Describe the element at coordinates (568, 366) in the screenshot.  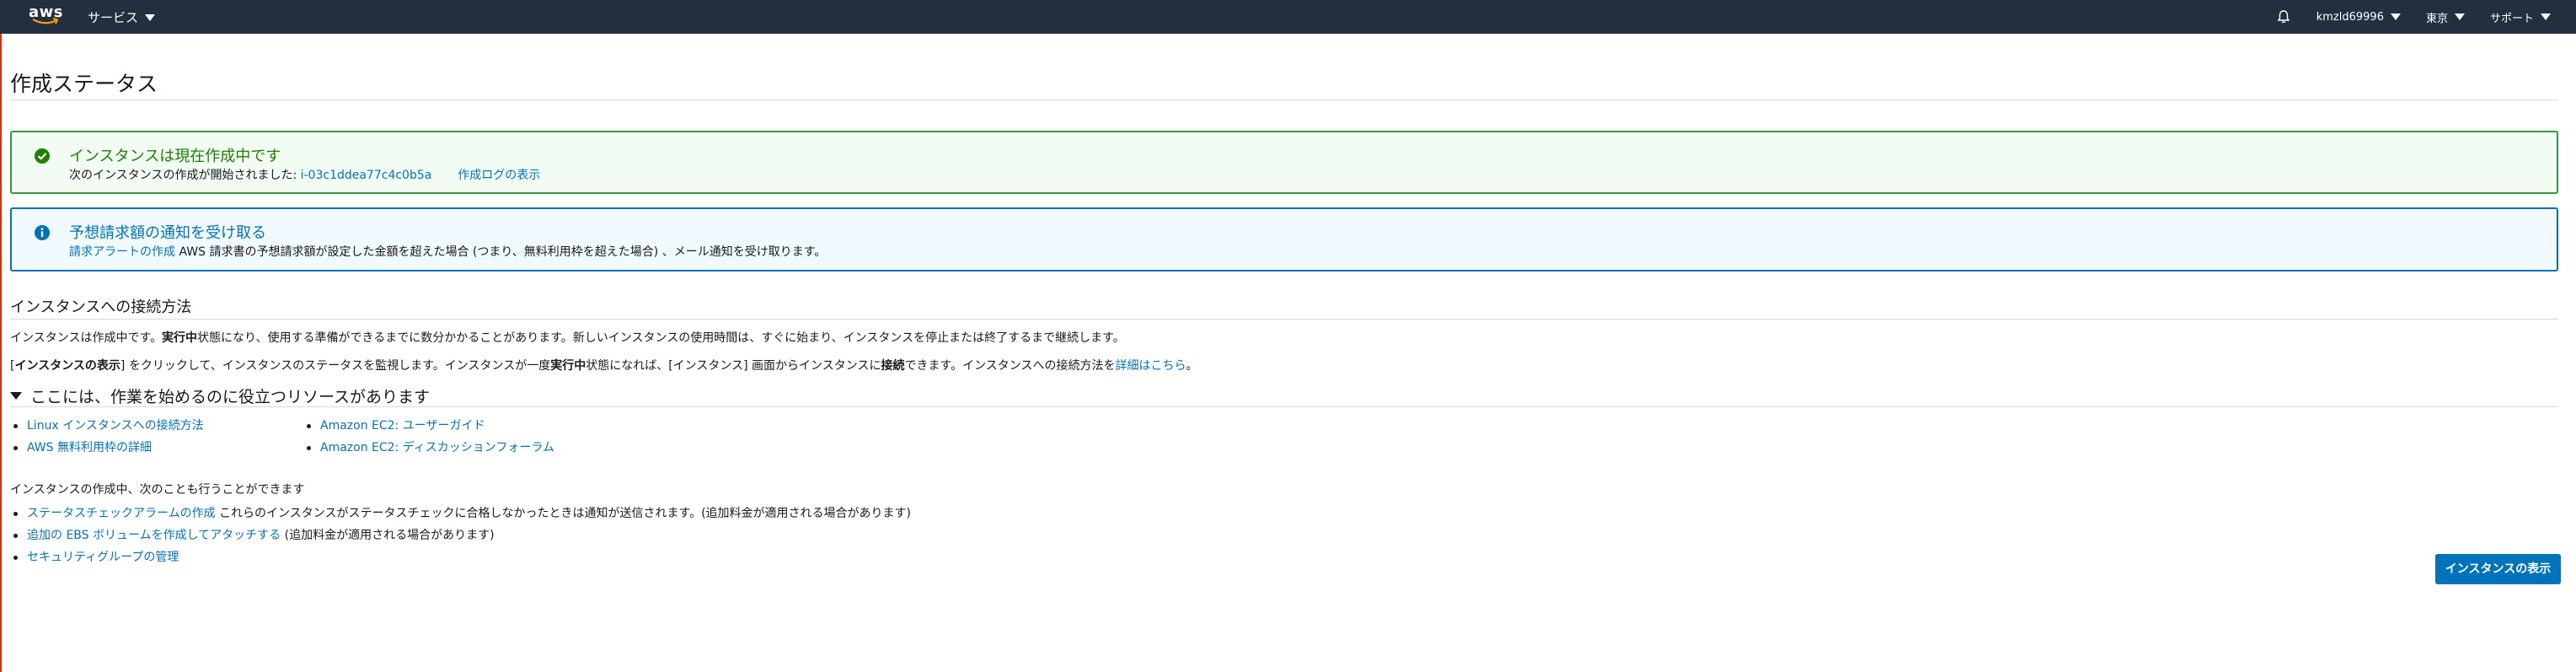
I see `p2-bold-running: 実行中` at that location.